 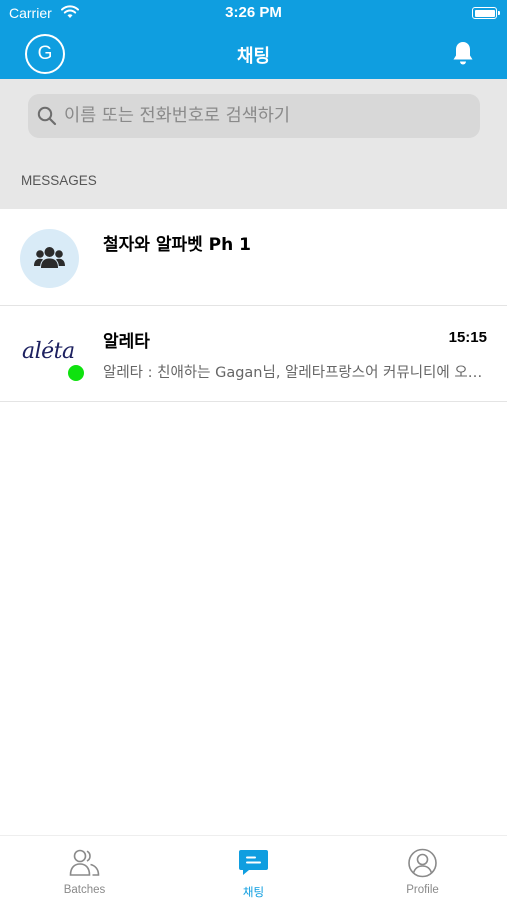 What do you see at coordinates (84, 890) in the screenshot?
I see `tab-label-batches: Batches` at bounding box center [84, 890].